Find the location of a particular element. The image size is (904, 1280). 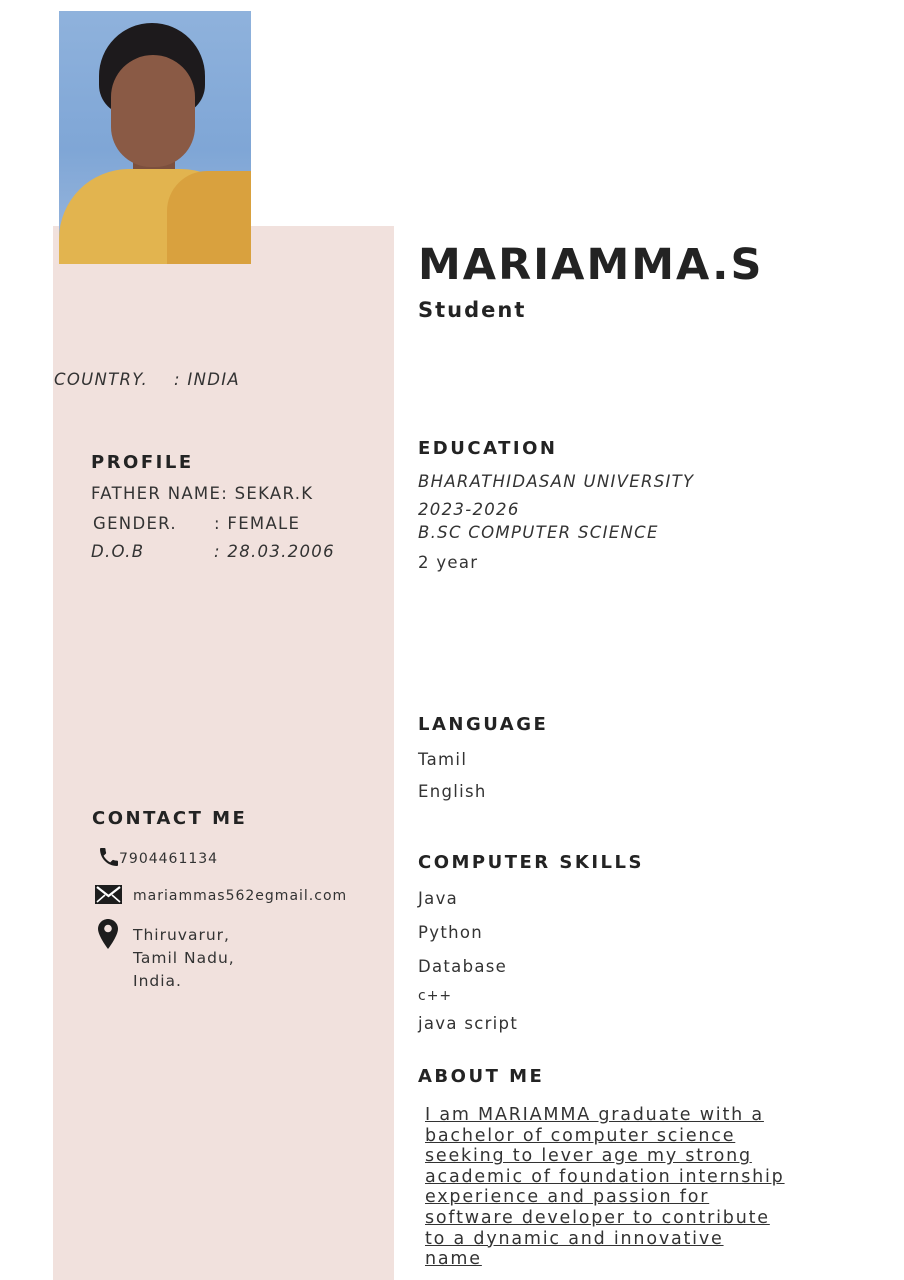

skill-item: java script is located at coordinates (468, 1023).